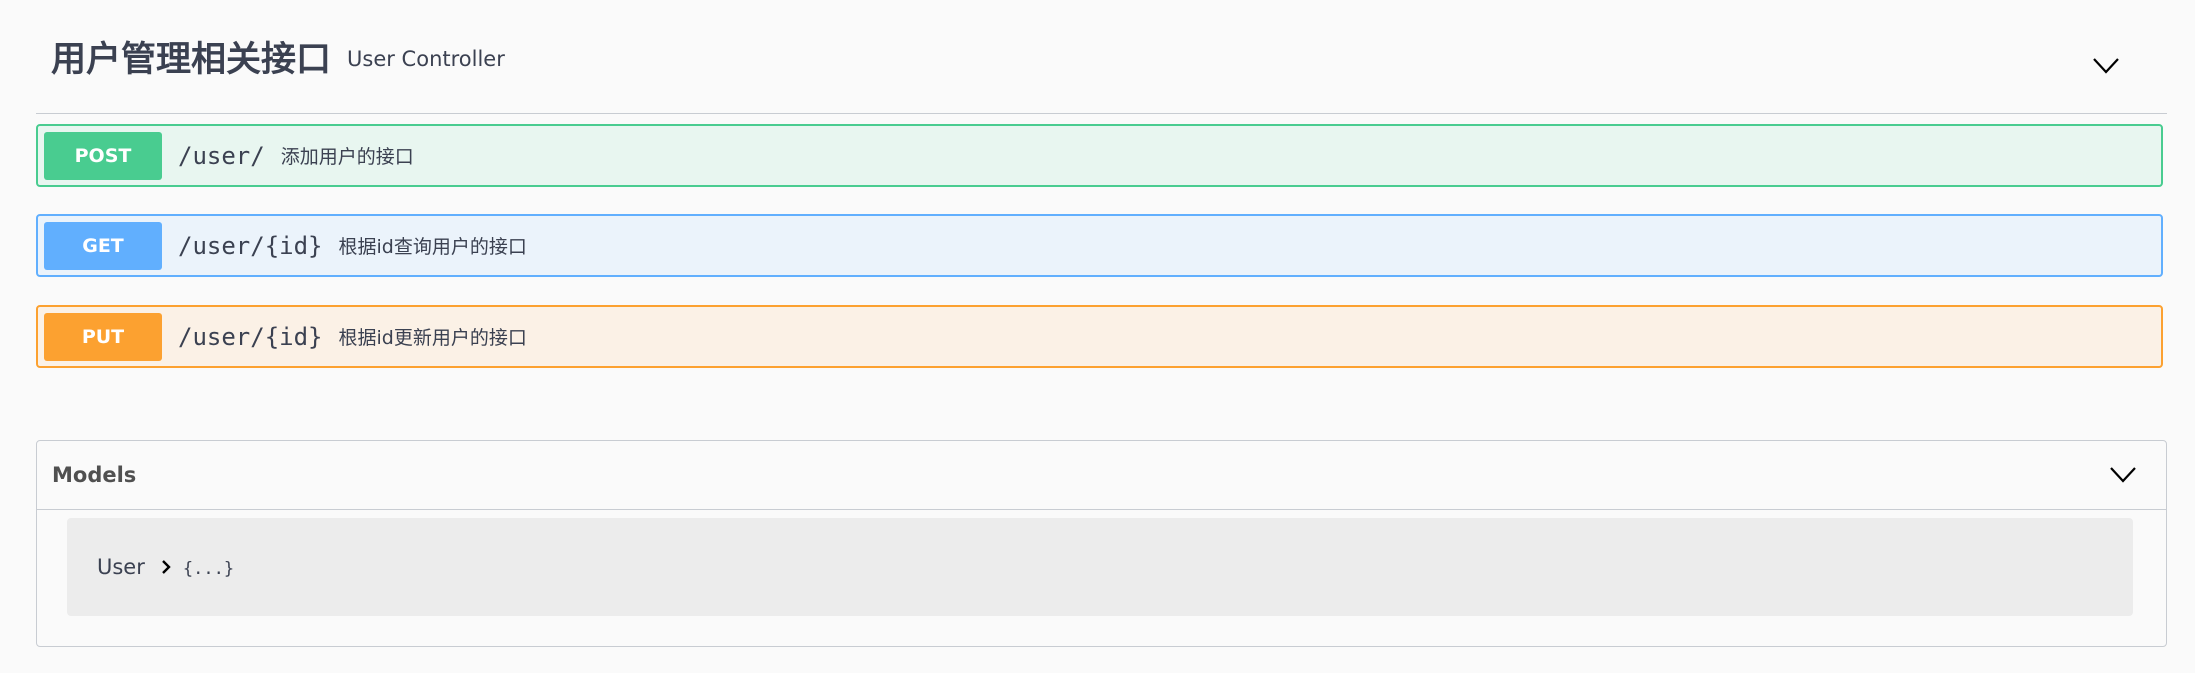  Describe the element at coordinates (432, 247) in the screenshot. I see `operation-summary: 根据id查询用户的接口` at that location.